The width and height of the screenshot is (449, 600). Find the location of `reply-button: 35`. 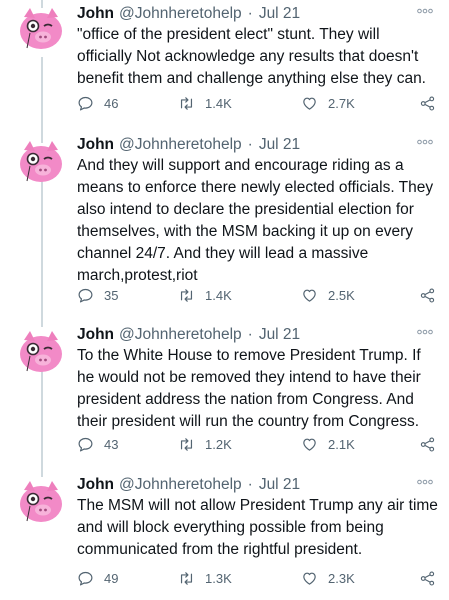

reply-button: 35 is located at coordinates (97, 295).